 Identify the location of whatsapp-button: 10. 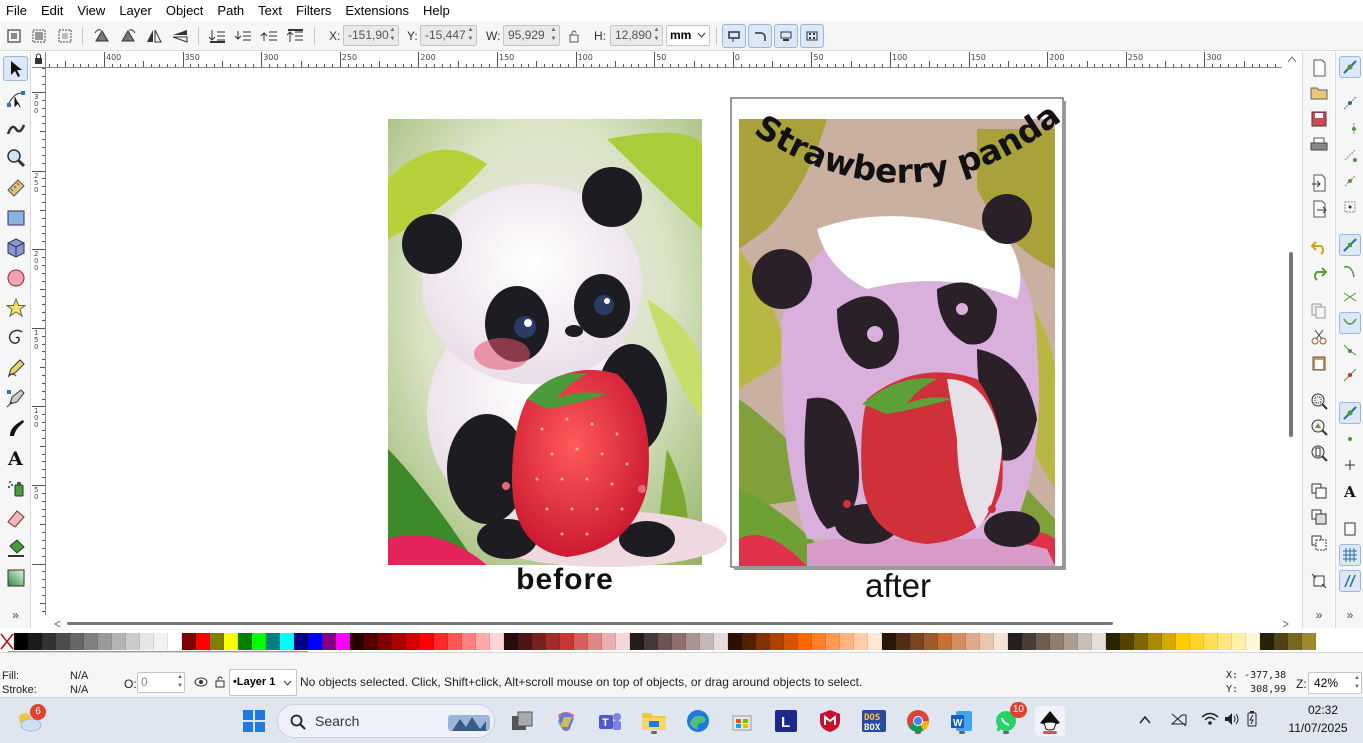
(1009, 719).